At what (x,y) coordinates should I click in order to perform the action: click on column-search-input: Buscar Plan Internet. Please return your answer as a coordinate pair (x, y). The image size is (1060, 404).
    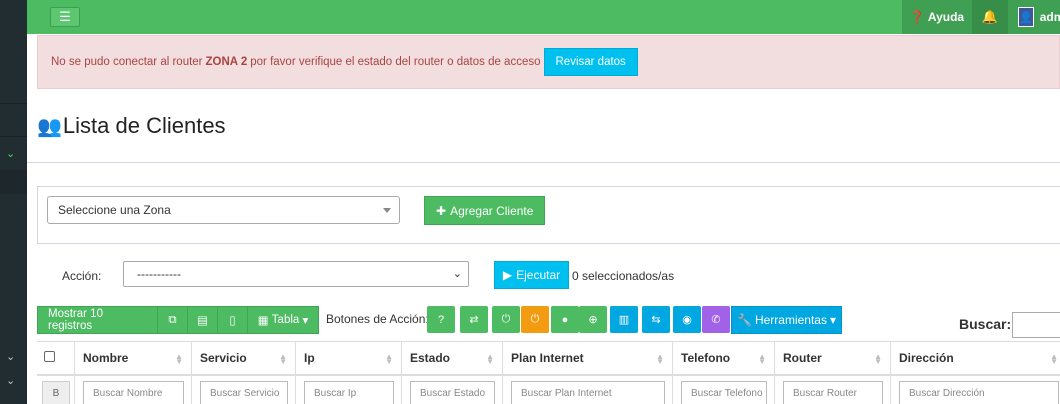
    Looking at the image, I should click on (588, 392).